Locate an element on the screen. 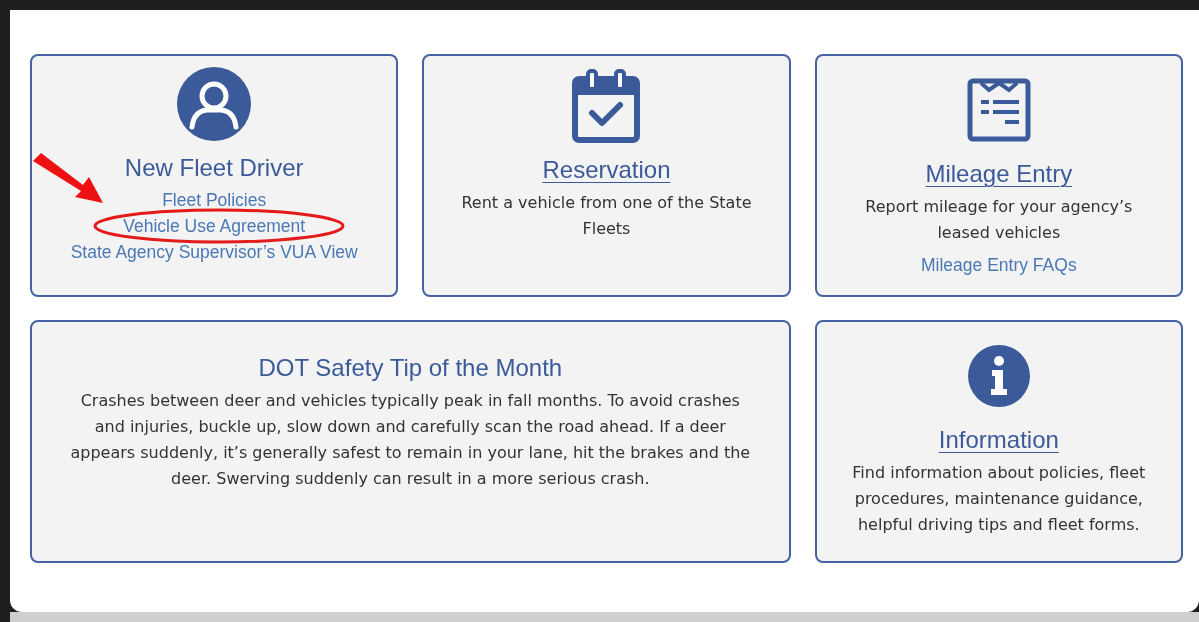 This screenshot has width=1199, height=622. document-list-icon is located at coordinates (998, 110).